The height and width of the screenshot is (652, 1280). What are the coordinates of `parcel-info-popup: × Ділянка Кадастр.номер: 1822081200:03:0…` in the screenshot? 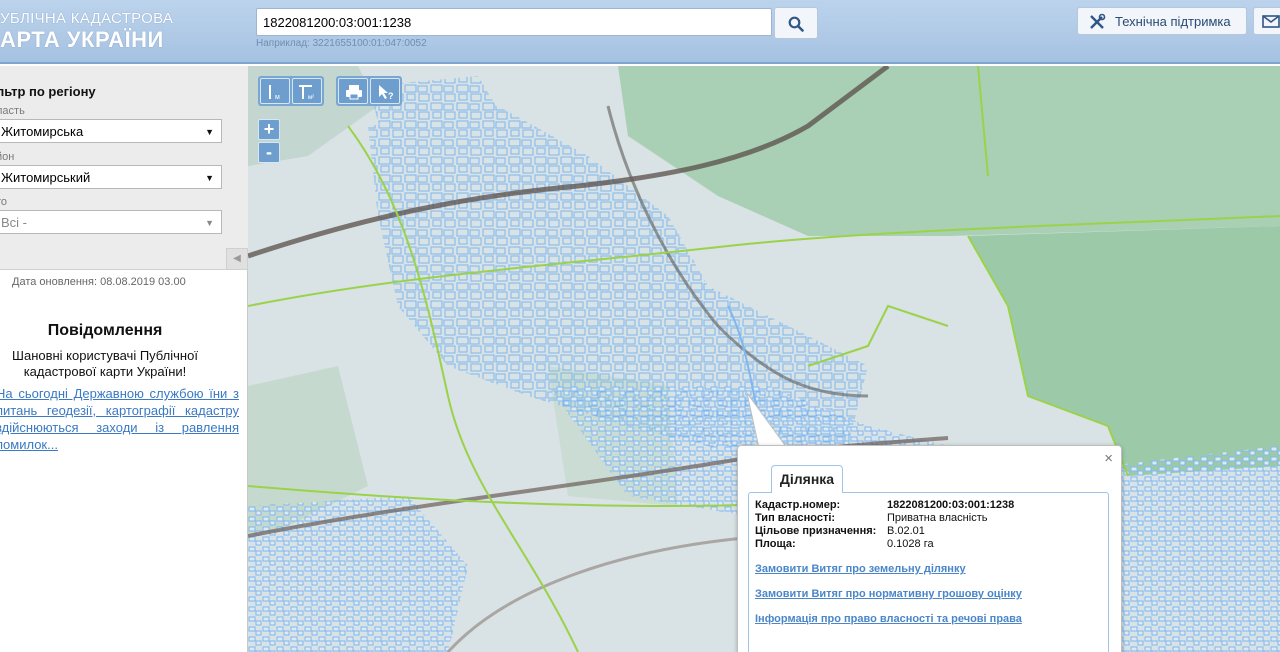 It's located at (929, 548).